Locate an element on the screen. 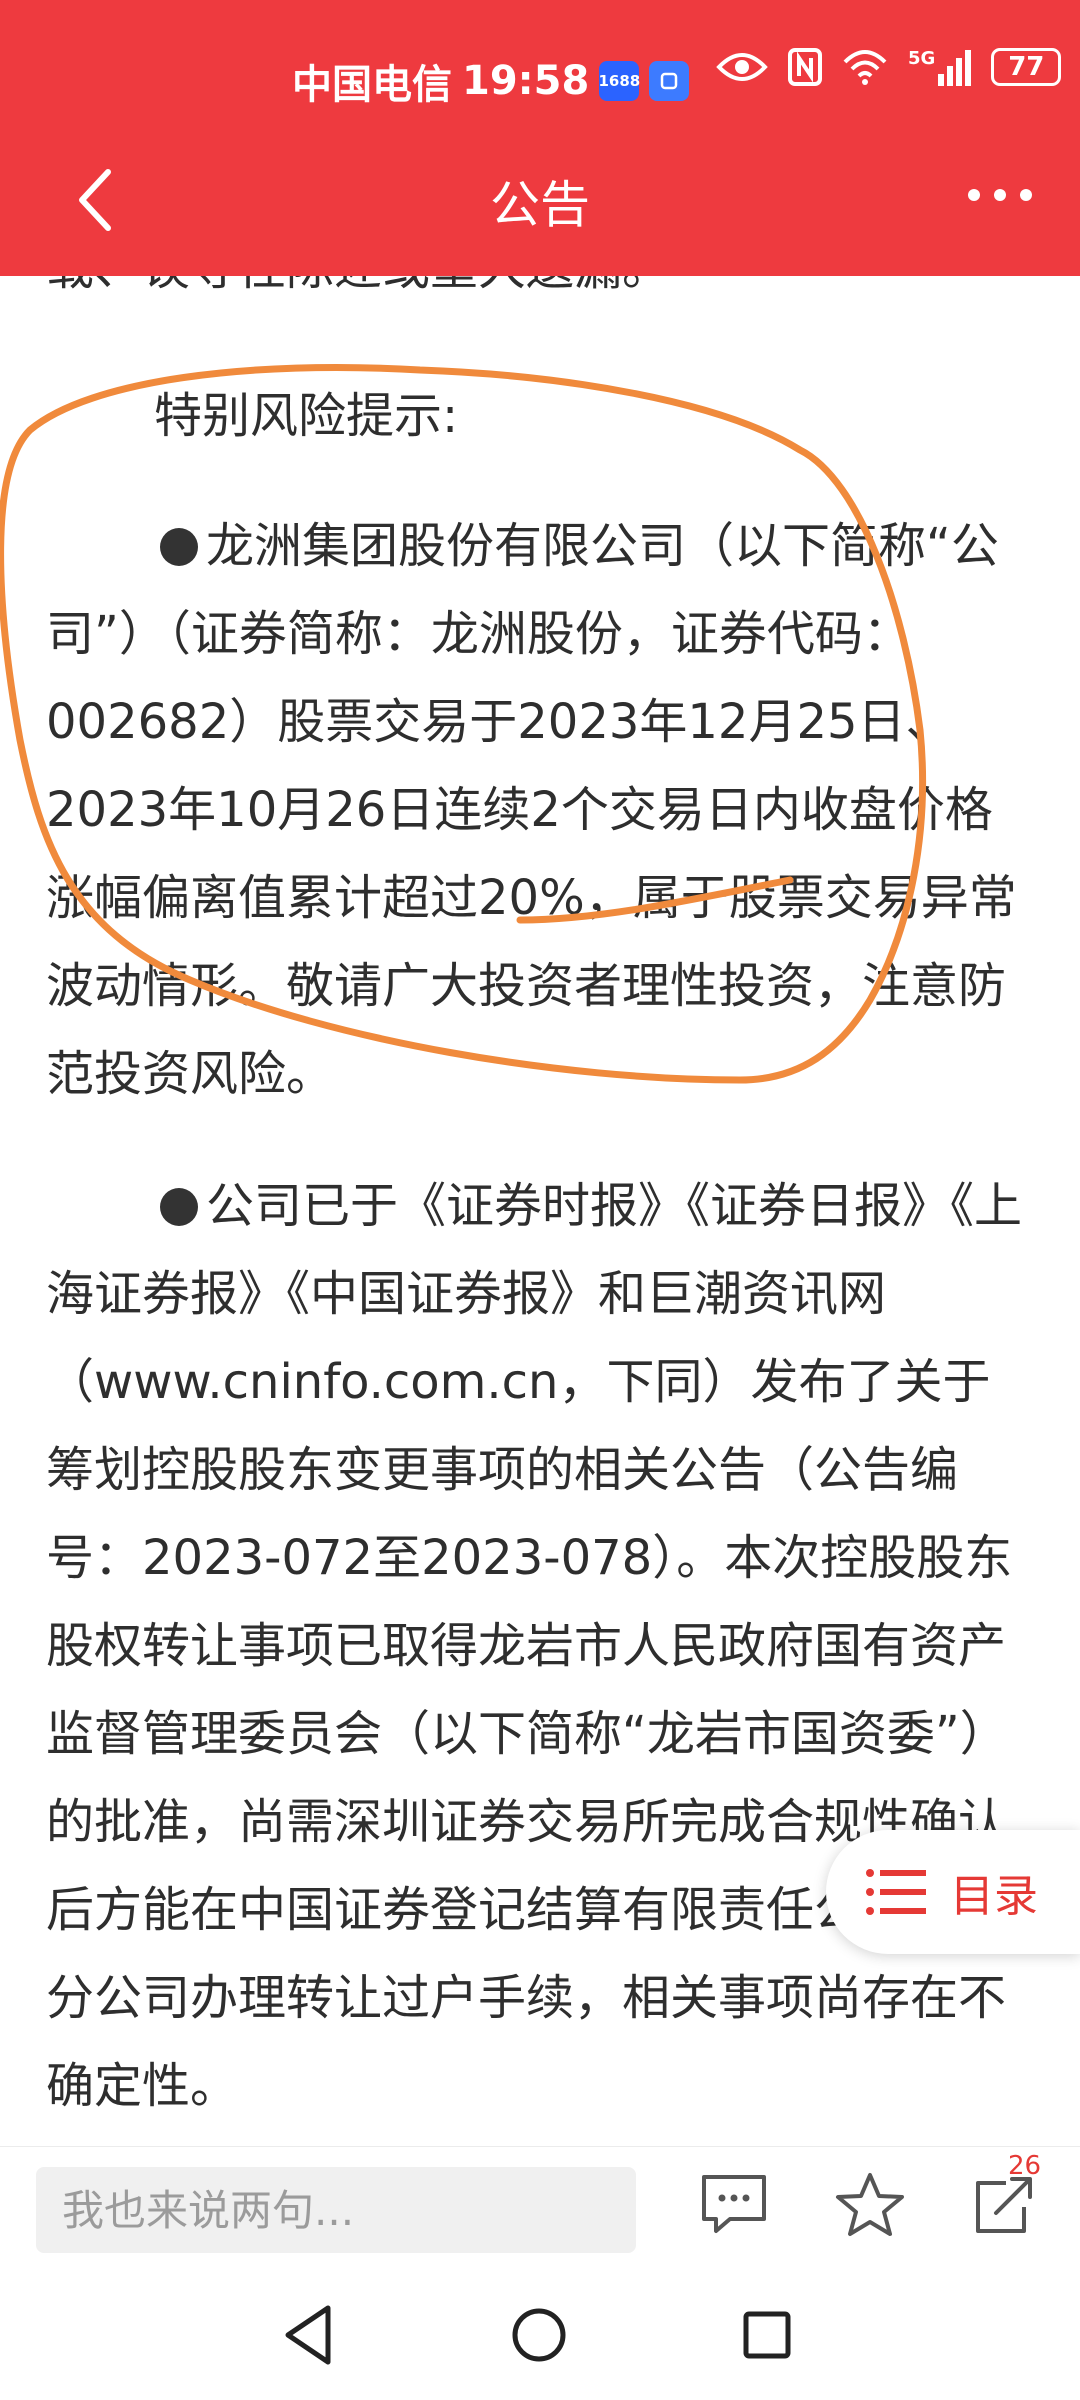 Image resolution: width=1080 pixels, height=2400 pixels. battery-indicator: 77 is located at coordinates (1026, 67).